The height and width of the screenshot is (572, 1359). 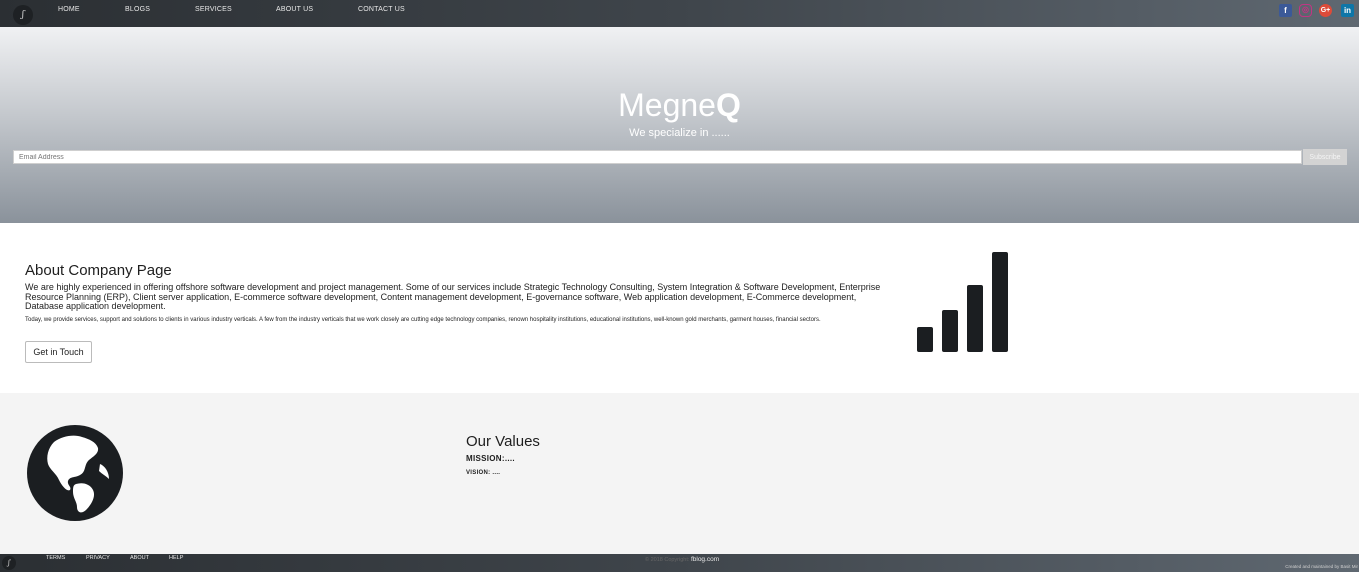 What do you see at coordinates (1305, 10) in the screenshot?
I see `instagram-icon: ◎` at bounding box center [1305, 10].